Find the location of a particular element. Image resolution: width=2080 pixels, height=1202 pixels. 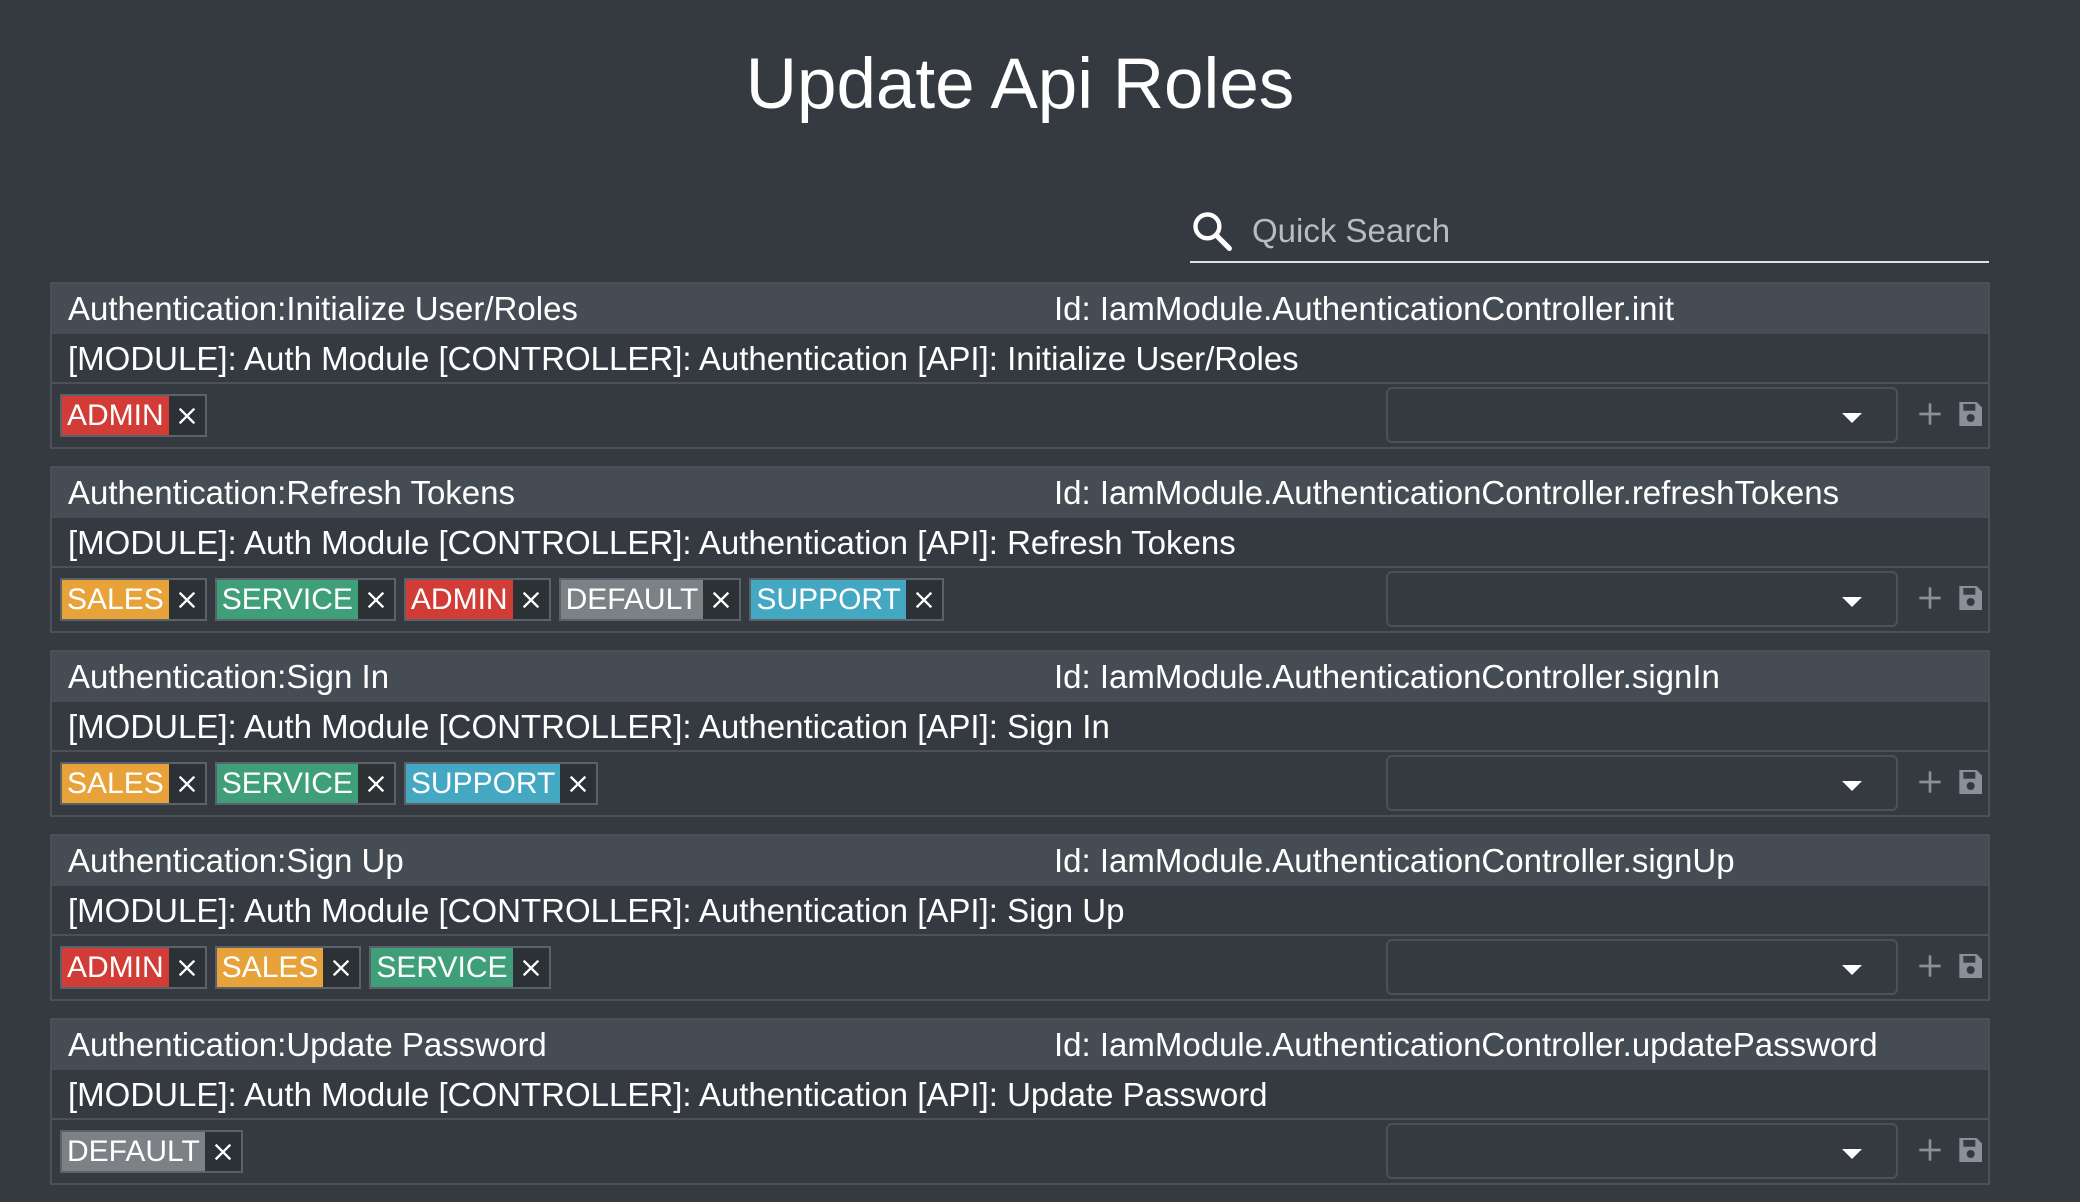

quick-search is located at coordinates (1589, 233).